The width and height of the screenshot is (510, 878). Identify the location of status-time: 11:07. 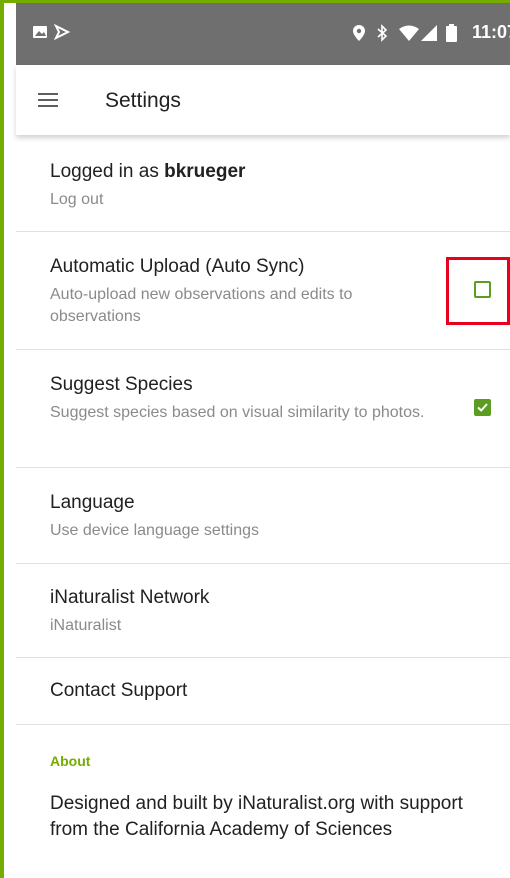
(491, 32).